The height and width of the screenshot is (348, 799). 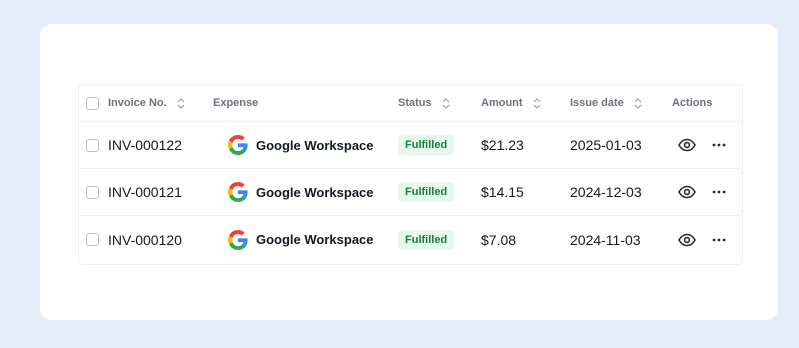 I want to click on header-expense: Expense, so click(x=235, y=103).